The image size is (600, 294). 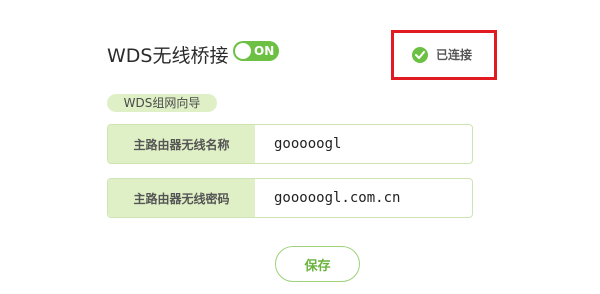 What do you see at coordinates (363, 198) in the screenshot?
I see `main-router-password-input: gooooogl.com.cn` at bounding box center [363, 198].